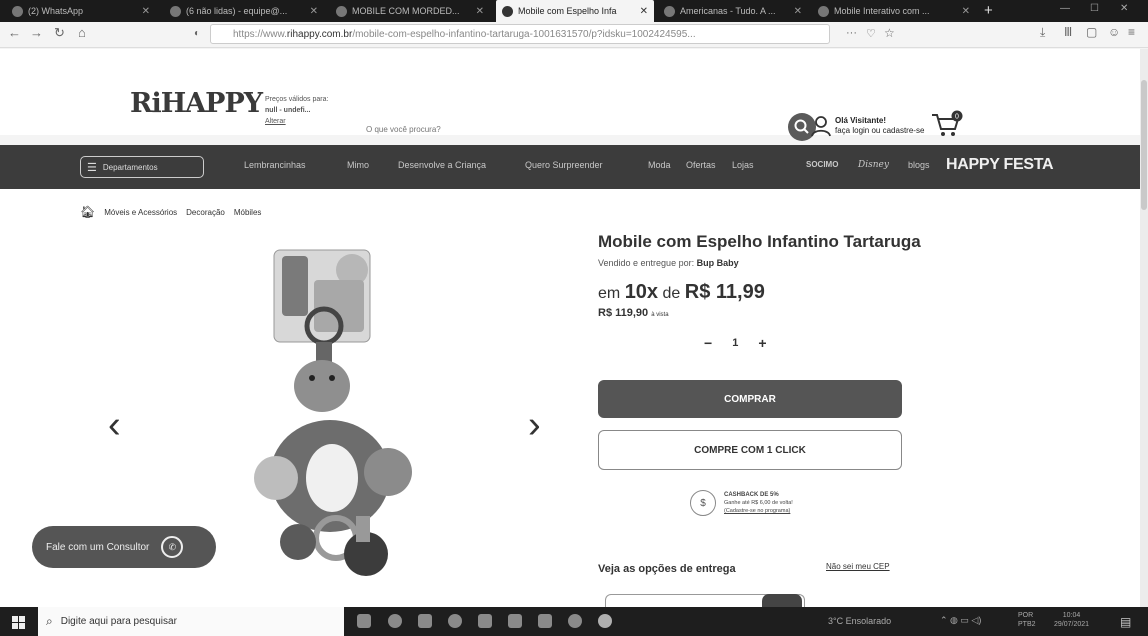 This screenshot has width=1148, height=636. Describe the element at coordinates (205, 212) in the screenshot. I see `breadcrumb-item: Decoração` at that location.